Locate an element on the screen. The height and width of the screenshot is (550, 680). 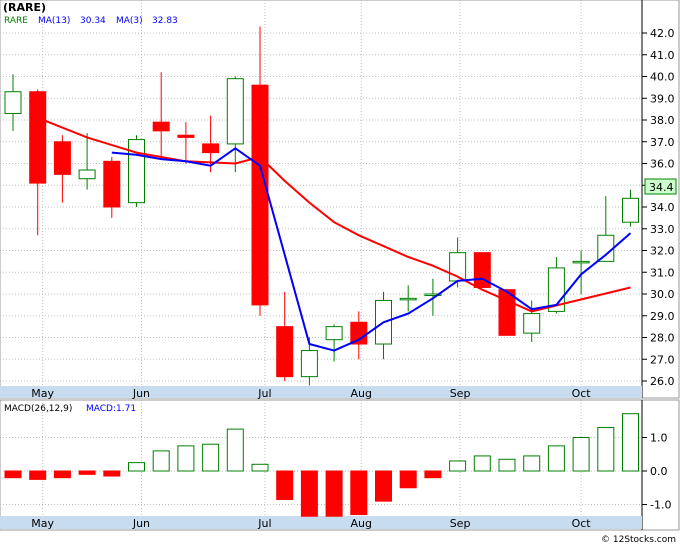
macd-x-label: Jul is located at coordinates (264, 523).